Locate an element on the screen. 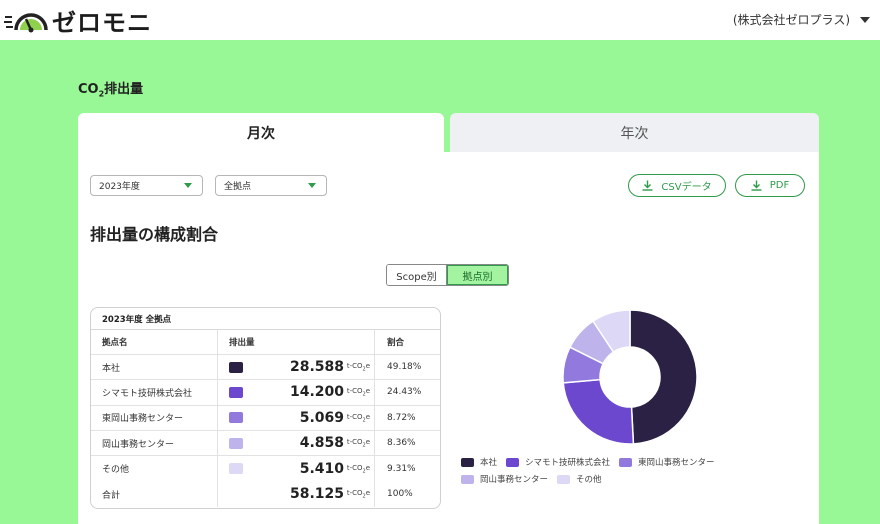  total-emissions-cell: 58.125 t-CO2e is located at coordinates (296, 494).